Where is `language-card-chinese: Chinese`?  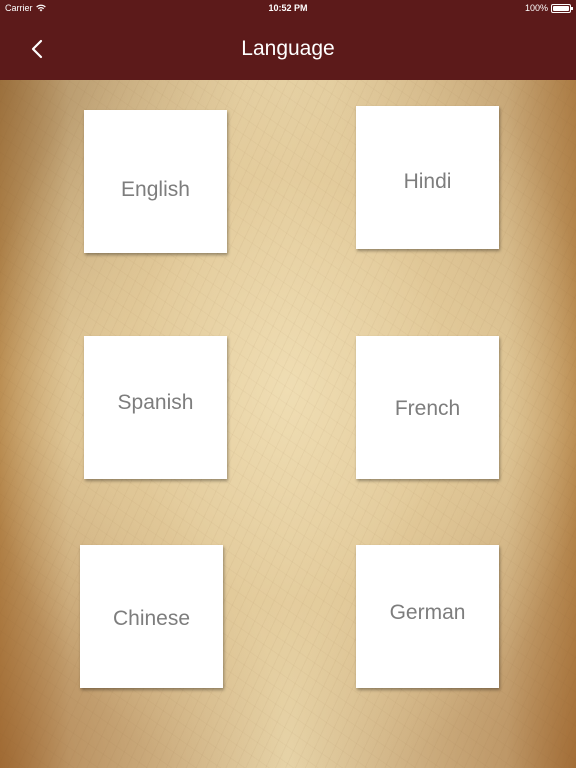 language-card-chinese: Chinese is located at coordinates (151, 616).